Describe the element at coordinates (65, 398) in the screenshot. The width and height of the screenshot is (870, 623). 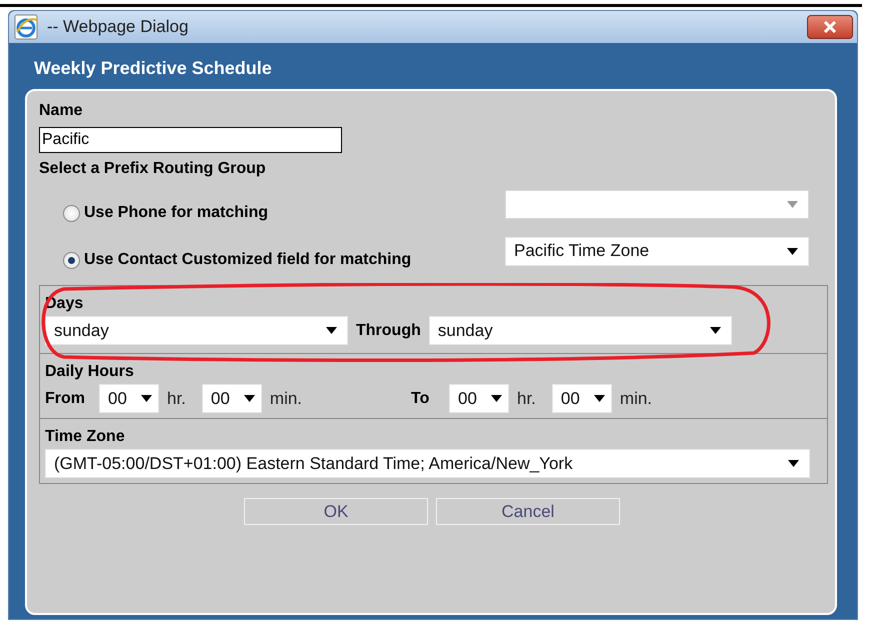
I see `field-label: From` at that location.